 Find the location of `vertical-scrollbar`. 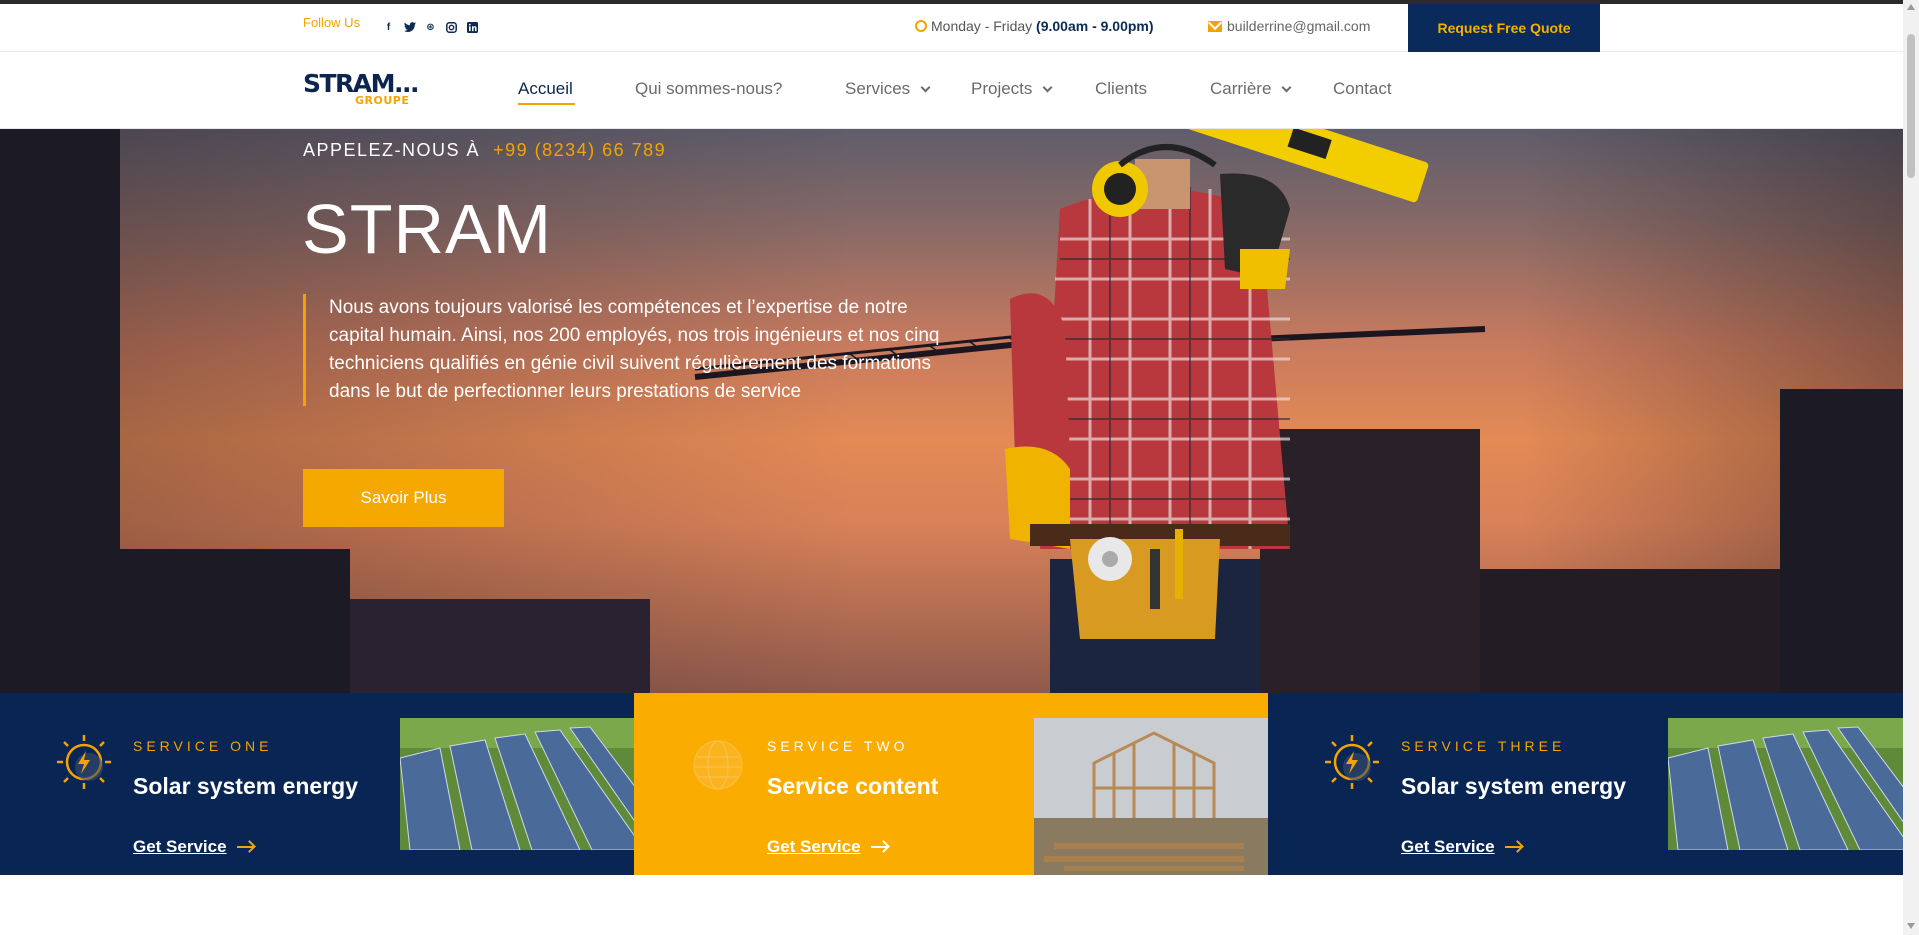

vertical-scrollbar is located at coordinates (1911, 467).